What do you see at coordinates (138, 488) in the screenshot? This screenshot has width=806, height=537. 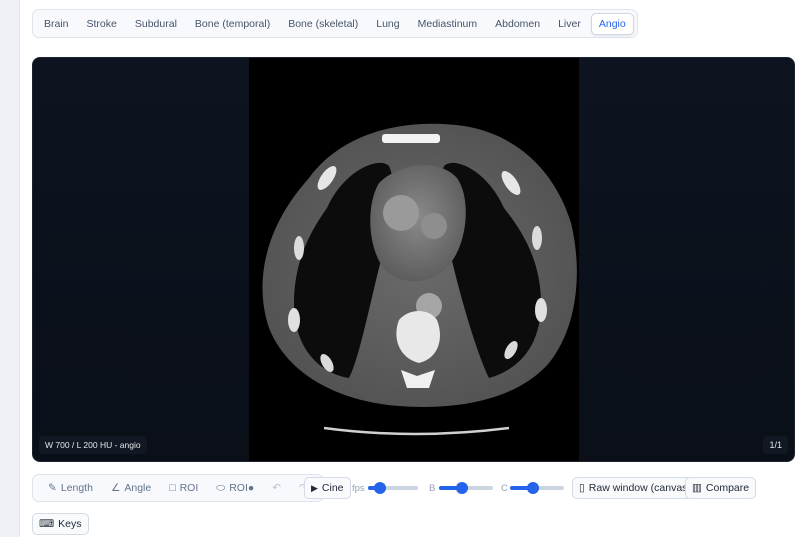 I see `angle-tool-label: Angle` at bounding box center [138, 488].